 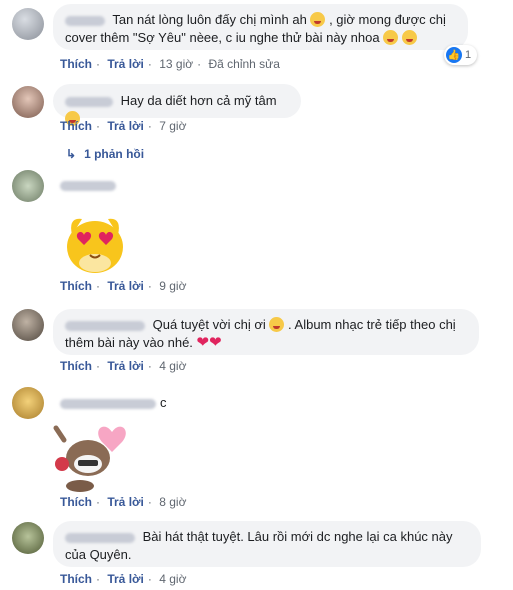 I want to click on comment-text: c, so click(x=163, y=402).